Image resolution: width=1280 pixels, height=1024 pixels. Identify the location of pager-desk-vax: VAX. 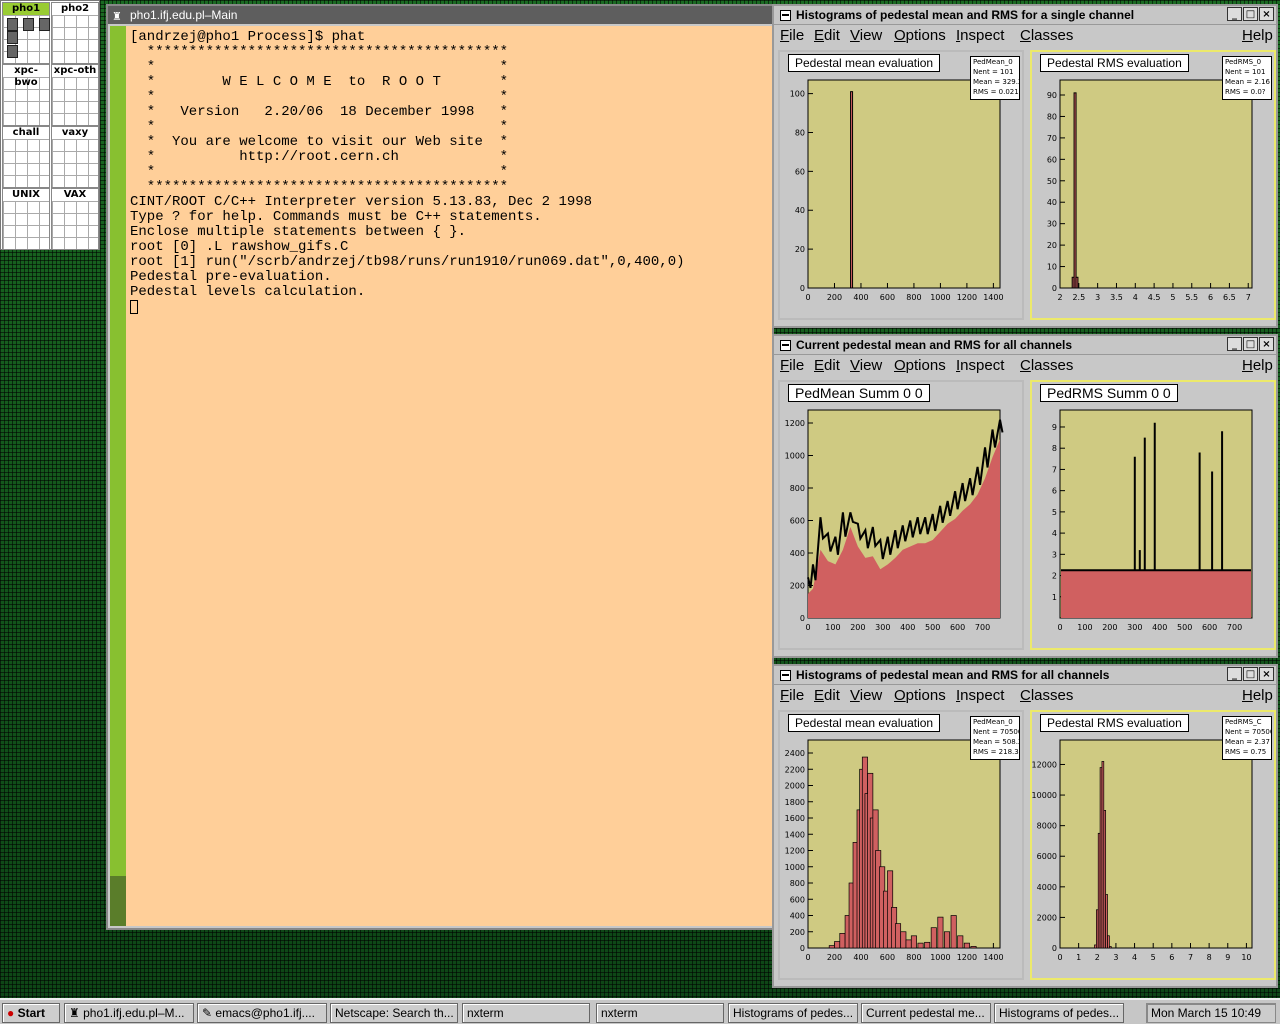
(75, 219).